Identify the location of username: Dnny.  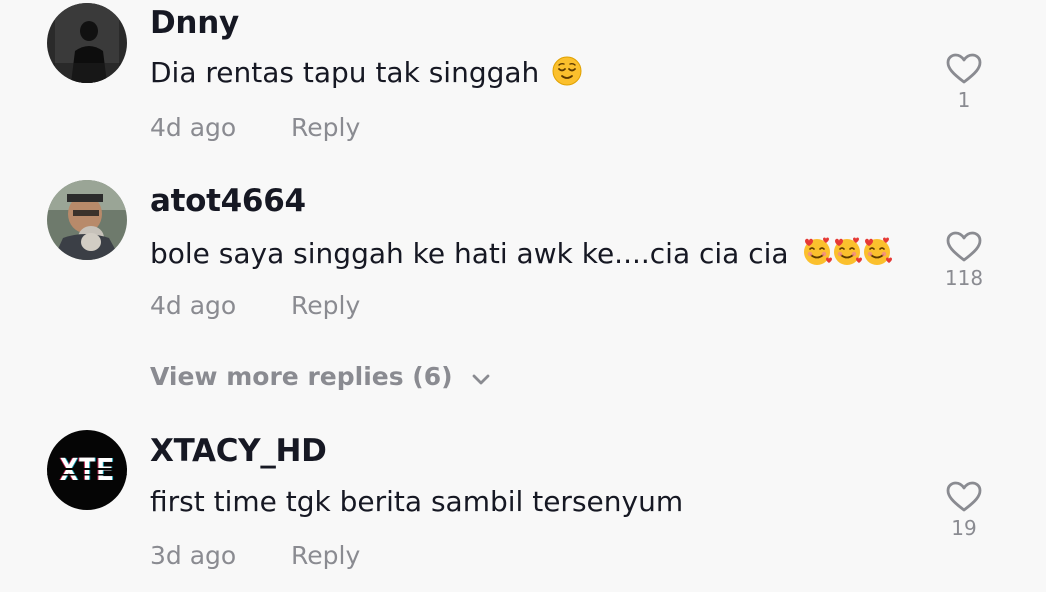
(194, 23).